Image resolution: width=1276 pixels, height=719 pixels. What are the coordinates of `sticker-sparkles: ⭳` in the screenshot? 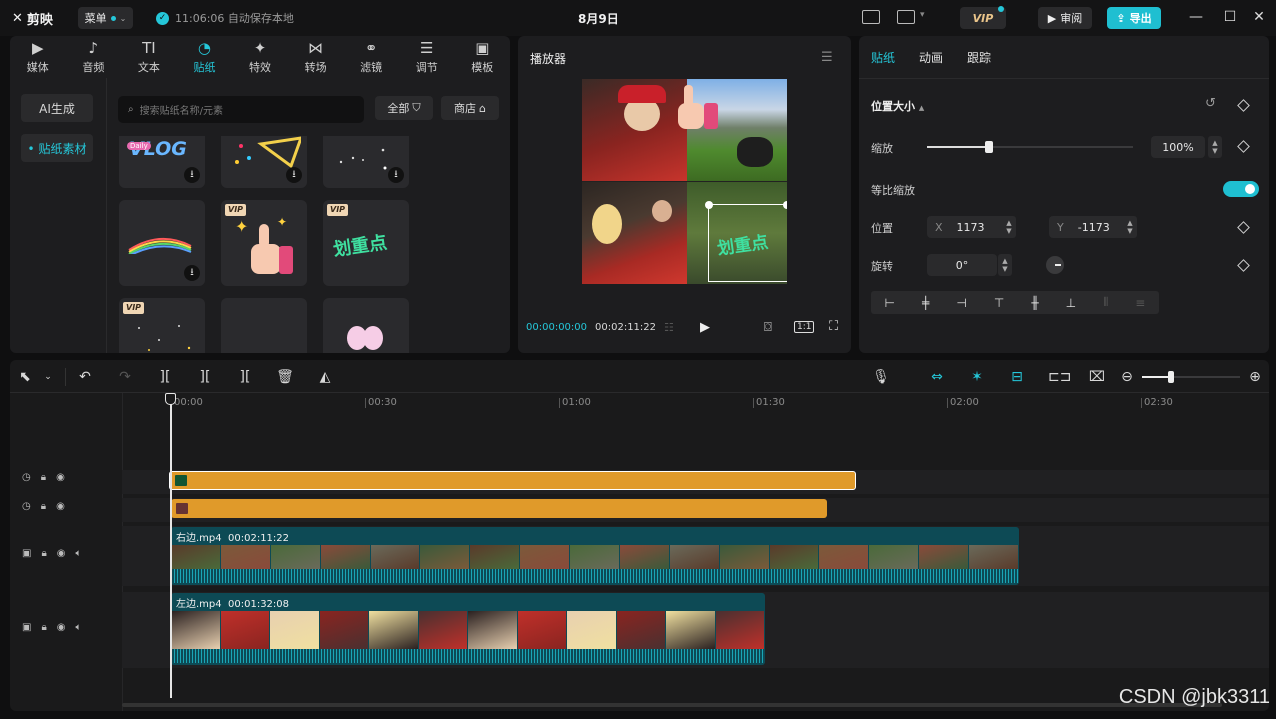 It's located at (366, 162).